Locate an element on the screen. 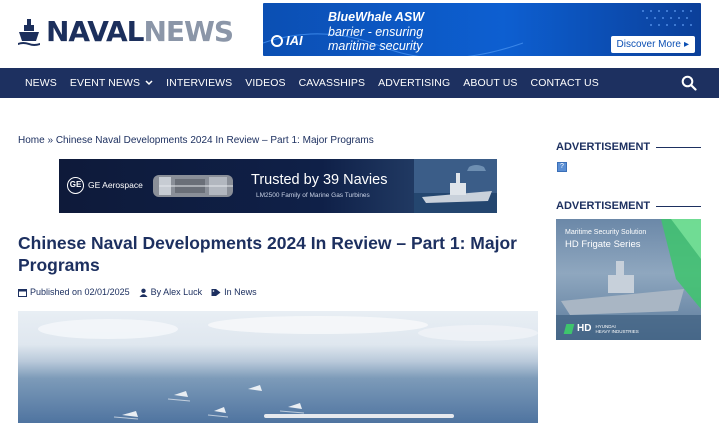  hd-sub-2: HEAVY INDUSTRIES is located at coordinates (617, 331).